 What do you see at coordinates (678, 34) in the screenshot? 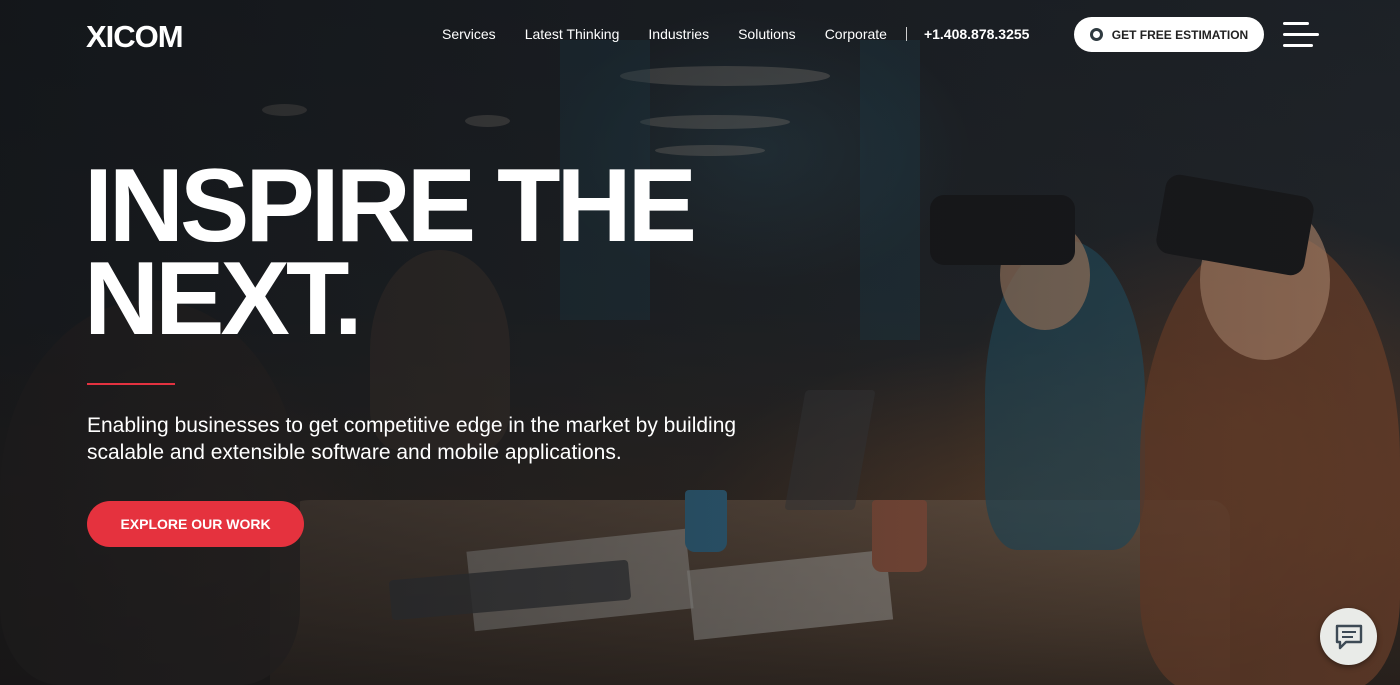
I see `nav-item-industries: Industries` at bounding box center [678, 34].